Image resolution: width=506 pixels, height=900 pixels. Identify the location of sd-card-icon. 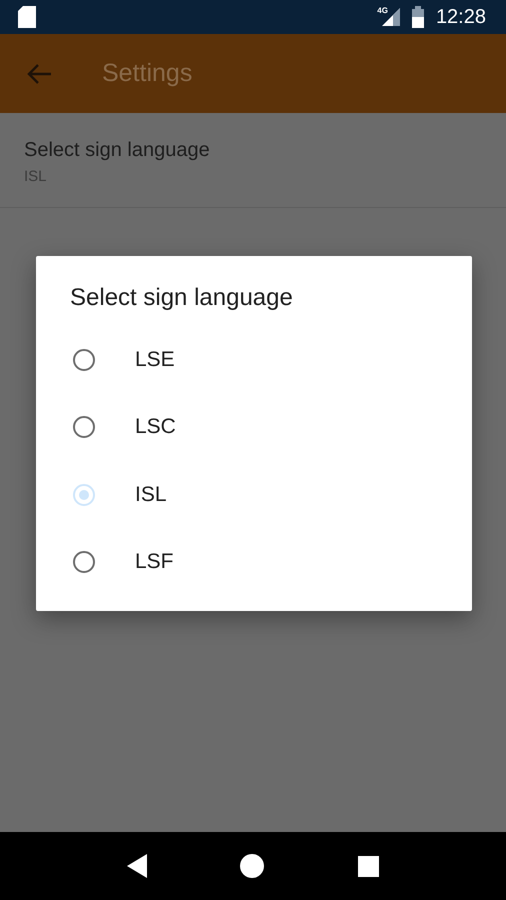
(27, 17).